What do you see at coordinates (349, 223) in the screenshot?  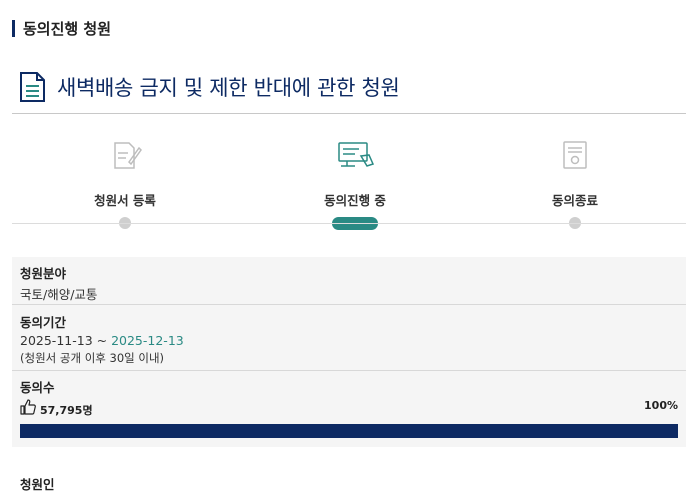 I see `steps-baseline` at bounding box center [349, 223].